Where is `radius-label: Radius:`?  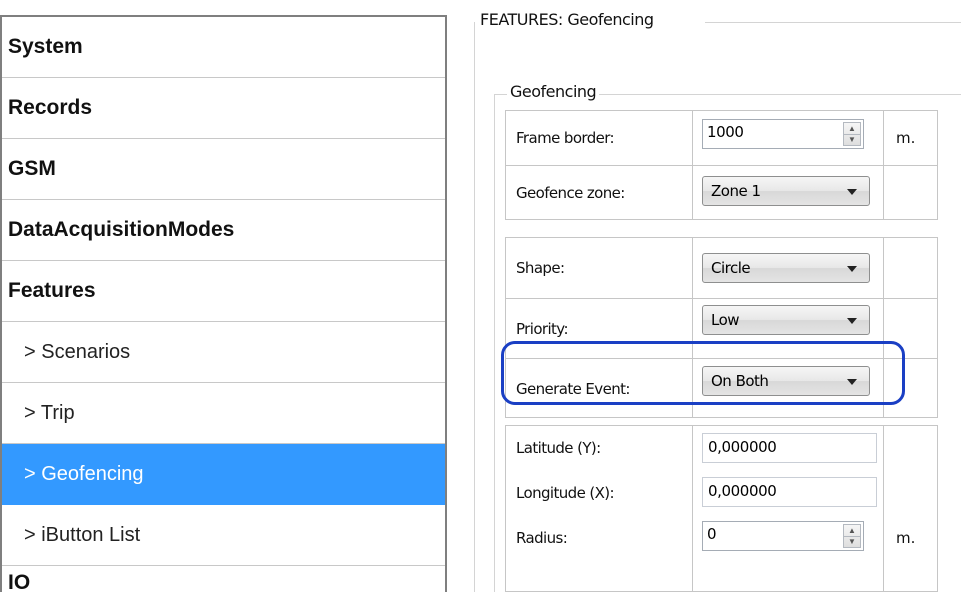 radius-label: Radius: is located at coordinates (599, 553).